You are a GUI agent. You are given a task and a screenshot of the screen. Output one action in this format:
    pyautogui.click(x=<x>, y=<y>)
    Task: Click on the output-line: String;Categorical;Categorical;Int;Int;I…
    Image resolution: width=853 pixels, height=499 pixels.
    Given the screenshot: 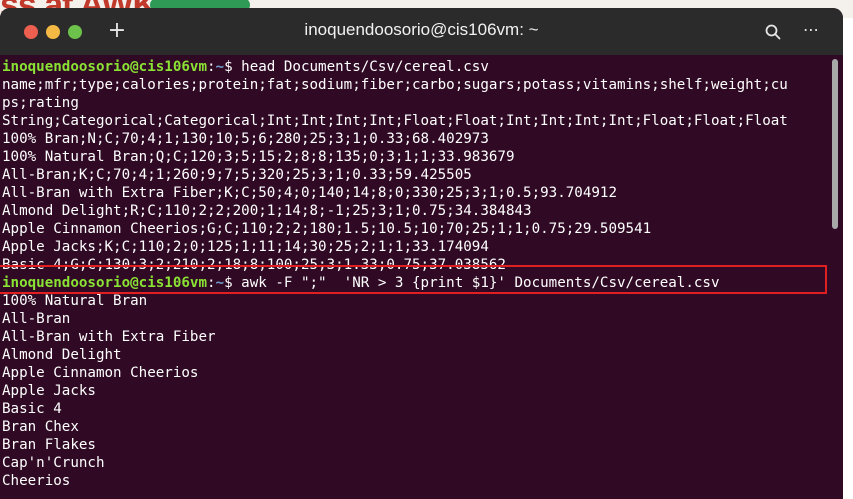 What is the action you would take?
    pyautogui.click(x=395, y=121)
    